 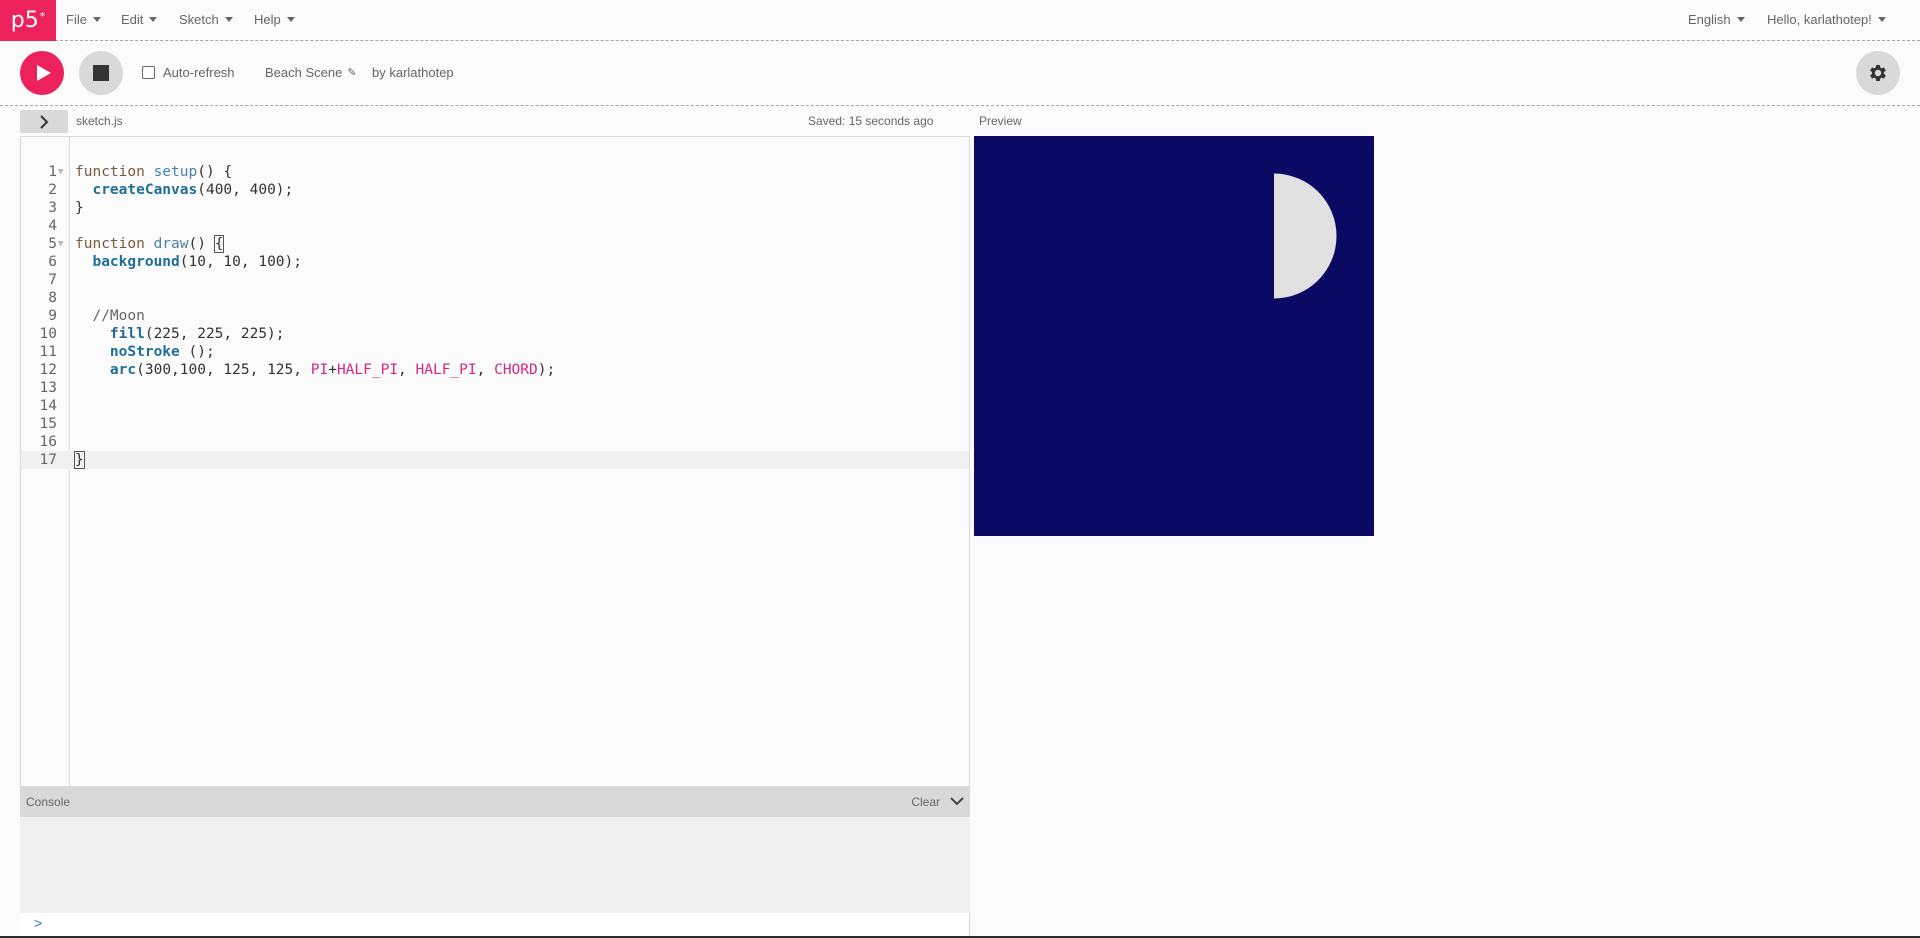 I want to click on menu-edit: Edit, so click(x=139, y=19).